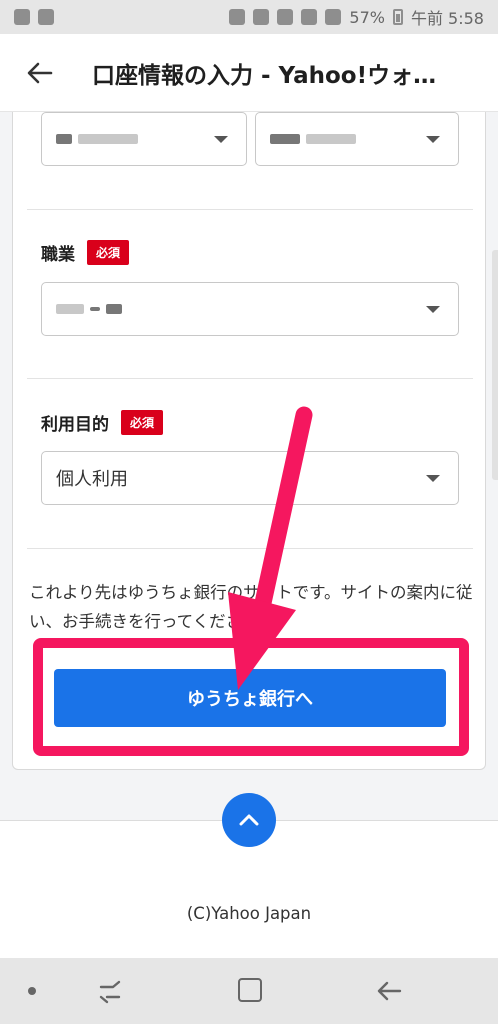  I want to click on signal-icon, so click(333, 17).